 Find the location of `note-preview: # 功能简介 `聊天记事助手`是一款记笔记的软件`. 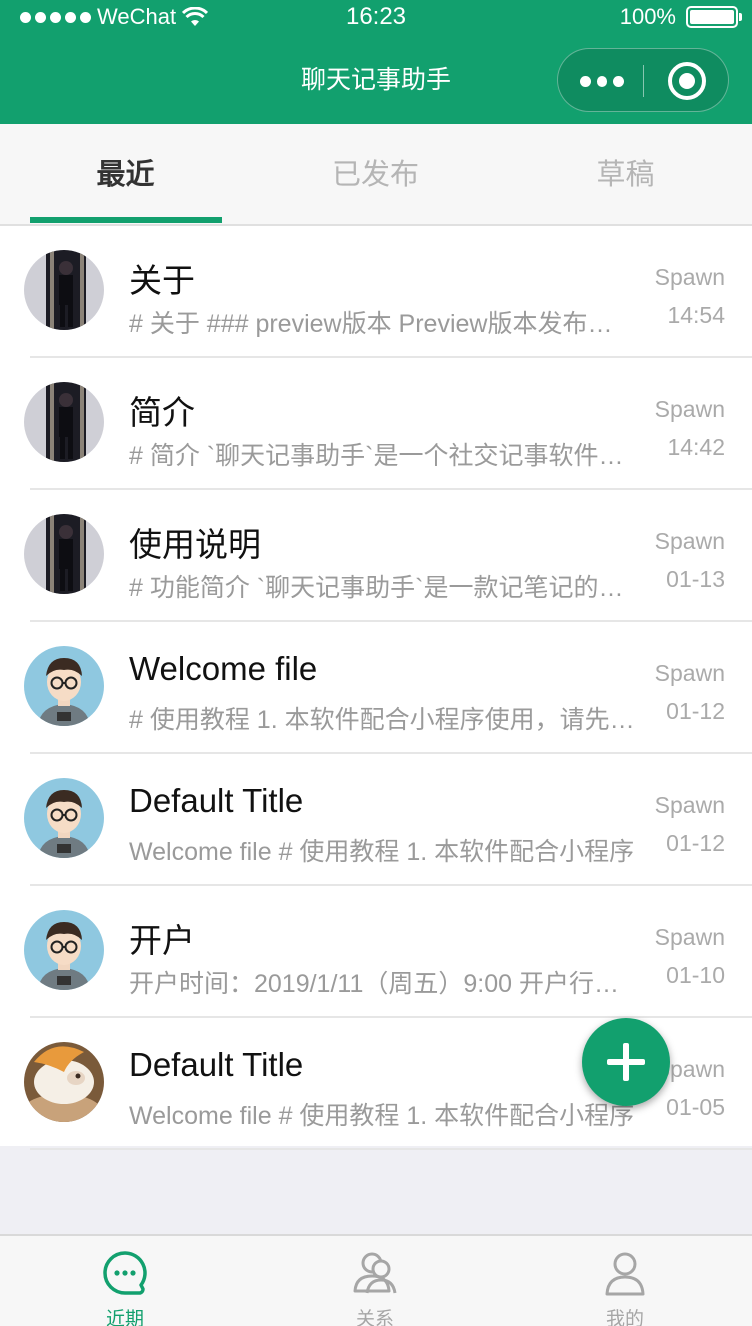

note-preview: # 功能简介 `聊天记事助手`是一款记笔记的软件 is located at coordinates (382, 588).